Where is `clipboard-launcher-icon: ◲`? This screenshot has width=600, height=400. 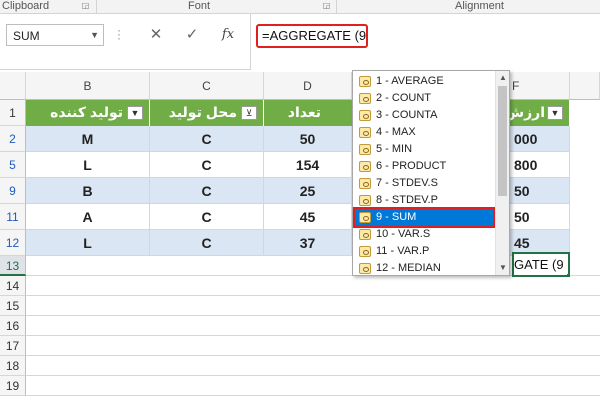 clipboard-launcher-icon: ◲ is located at coordinates (85, 6).